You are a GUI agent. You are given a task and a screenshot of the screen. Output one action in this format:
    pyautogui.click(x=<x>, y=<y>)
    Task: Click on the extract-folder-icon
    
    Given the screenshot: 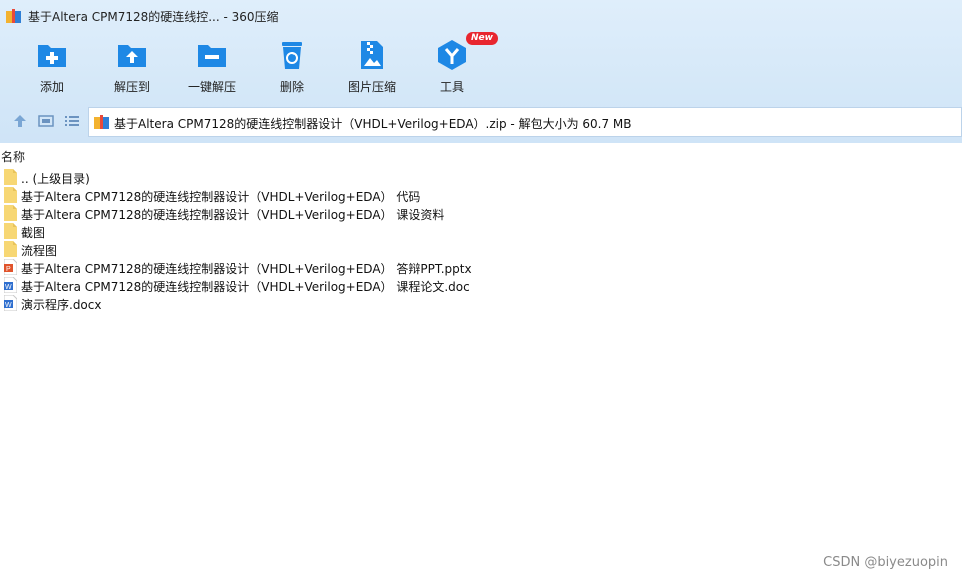 What is the action you would take?
    pyautogui.click(x=132, y=56)
    